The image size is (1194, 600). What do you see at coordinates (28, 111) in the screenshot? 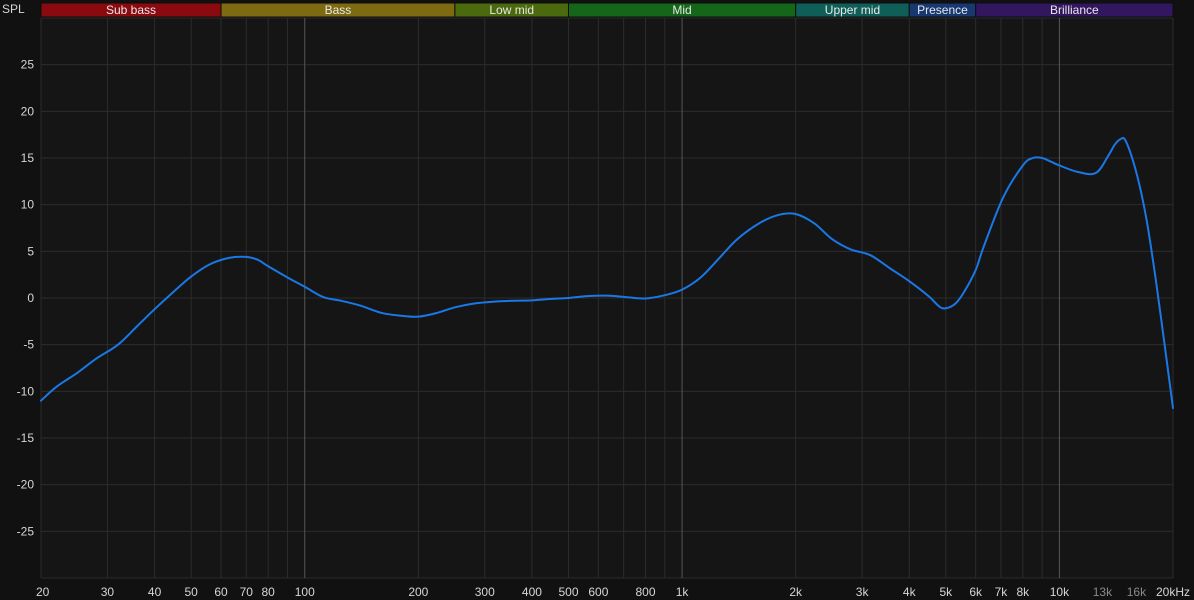
I see `y-tick-label: 20` at bounding box center [28, 111].